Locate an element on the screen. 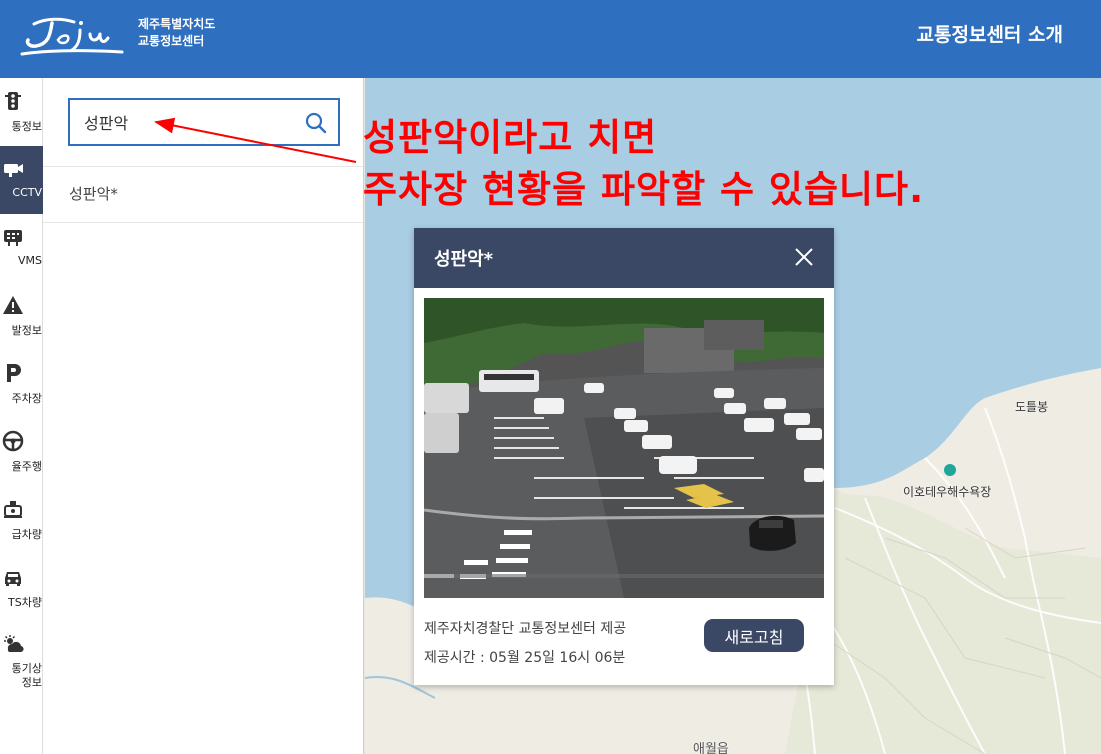 The height and width of the screenshot is (754, 1101). close-icon is located at coordinates (804, 257).